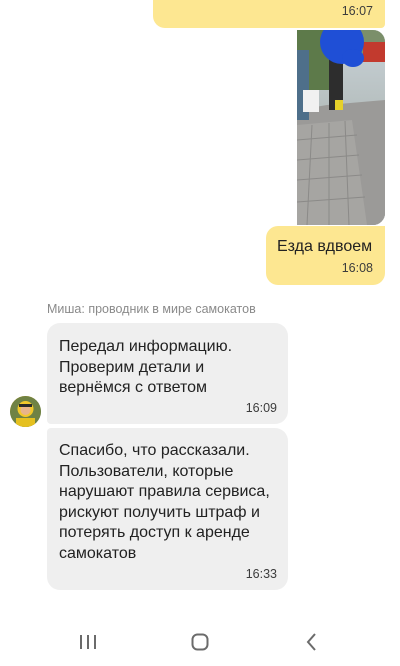 This screenshot has height=666, width=400. What do you see at coordinates (159, 512) in the screenshot?
I see `message-text-line: рискуют получить штраф и` at bounding box center [159, 512].